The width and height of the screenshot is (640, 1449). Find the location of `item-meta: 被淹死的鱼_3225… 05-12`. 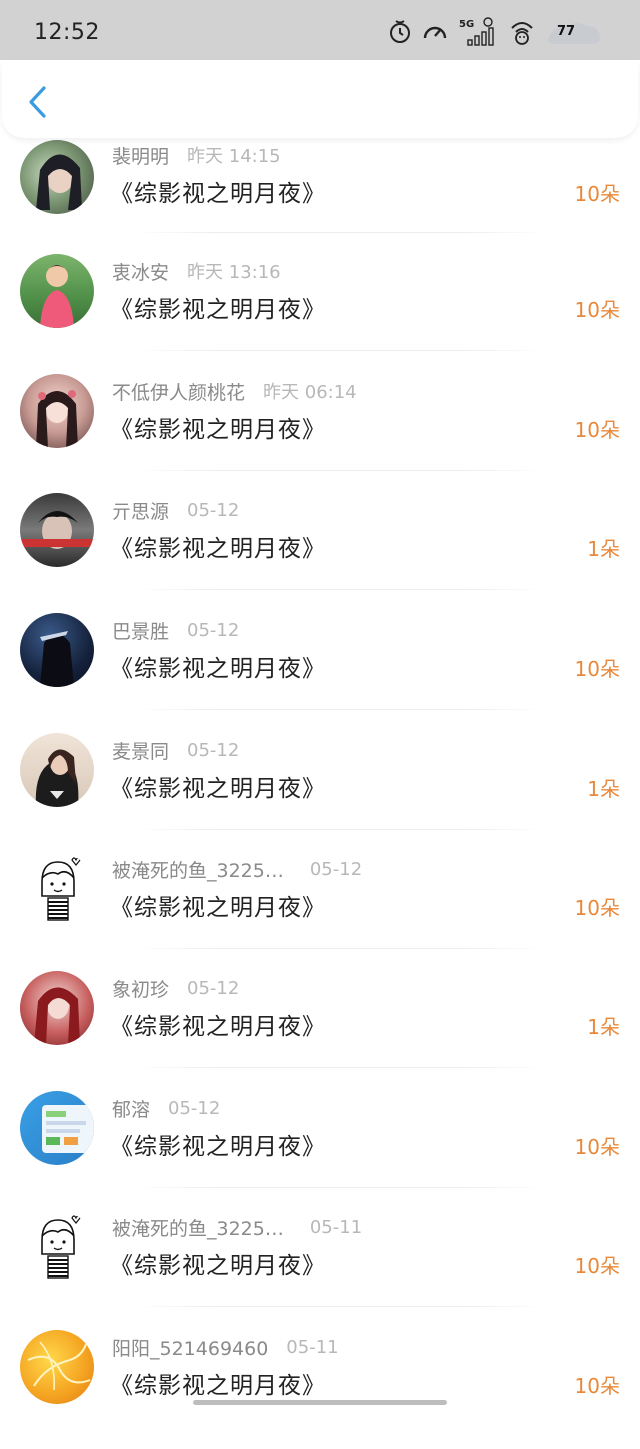

item-meta: 被淹死的鱼_3225… 05-12 is located at coordinates (237, 869).